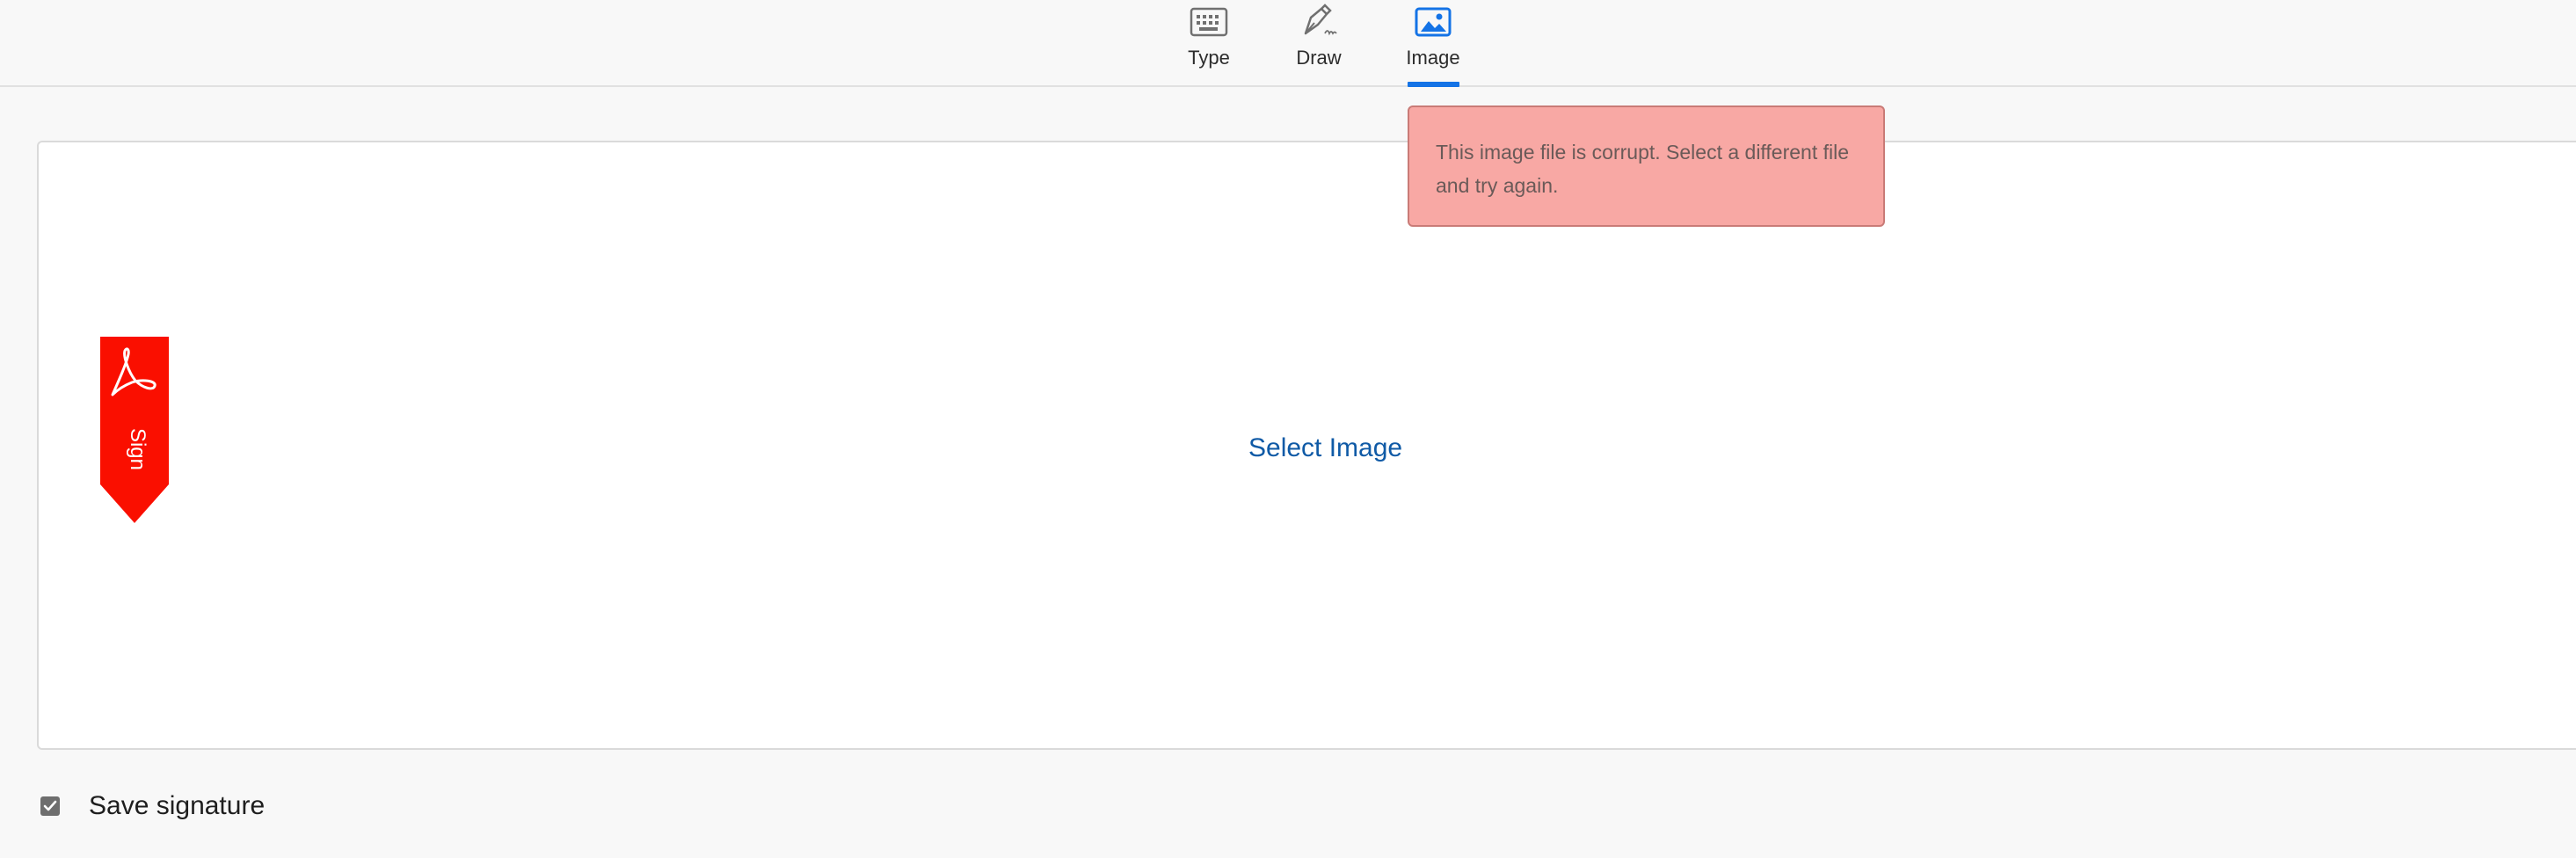  I want to click on keyboard-icon, so click(1209, 19).